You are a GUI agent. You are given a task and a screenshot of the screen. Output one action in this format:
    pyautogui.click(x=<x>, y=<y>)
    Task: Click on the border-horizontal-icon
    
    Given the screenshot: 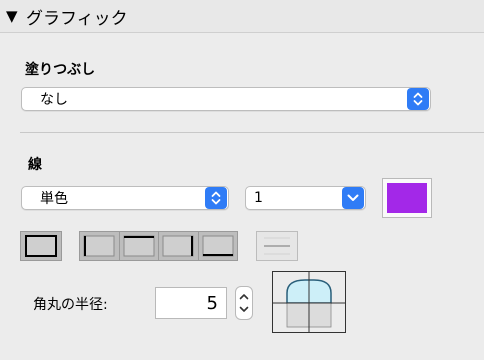 What is the action you would take?
    pyautogui.click(x=277, y=246)
    